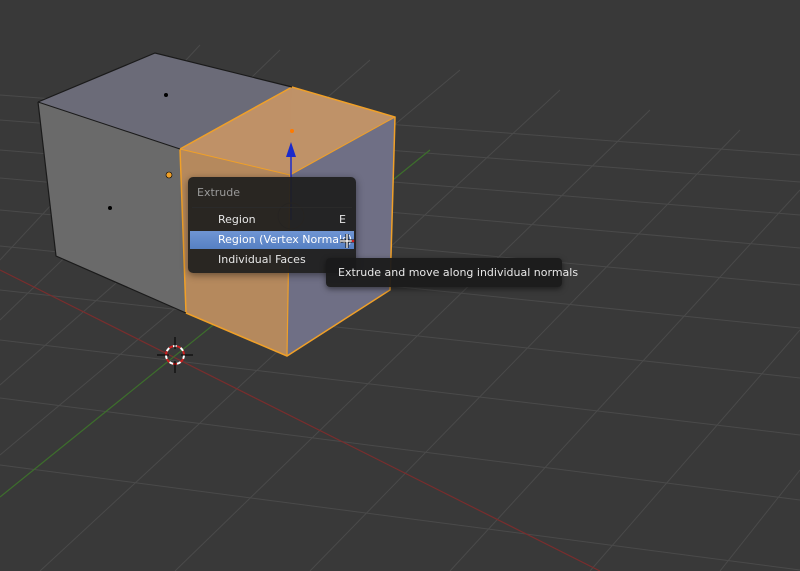 This screenshot has width=800, height=571. I want to click on menu-item-region-vertex-normals: Region (Vertex Normals), so click(272, 240).